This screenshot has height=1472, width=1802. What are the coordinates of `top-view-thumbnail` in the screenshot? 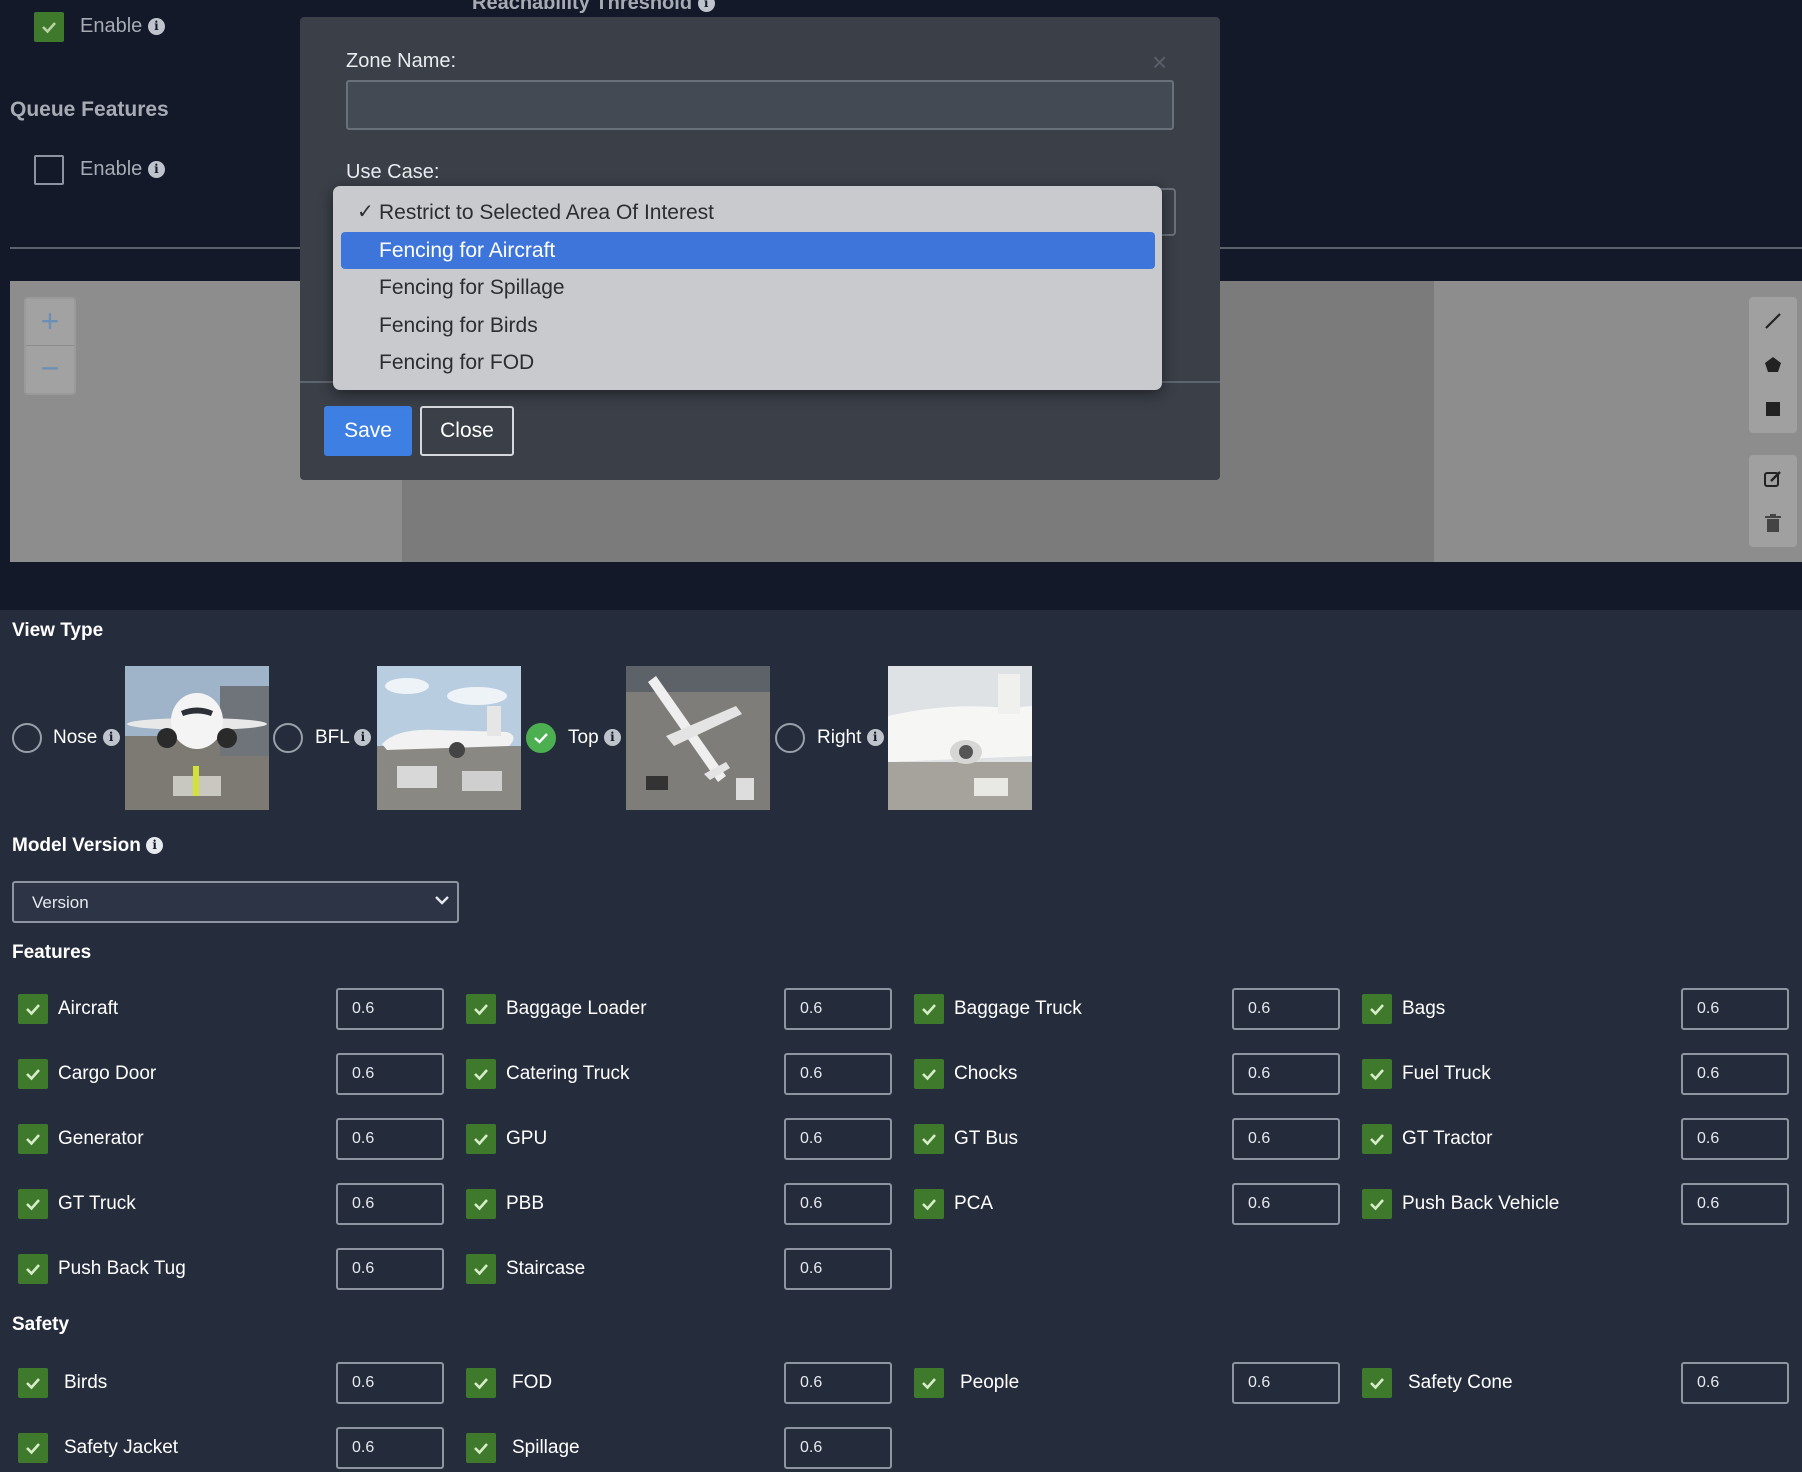 It's located at (698, 738).